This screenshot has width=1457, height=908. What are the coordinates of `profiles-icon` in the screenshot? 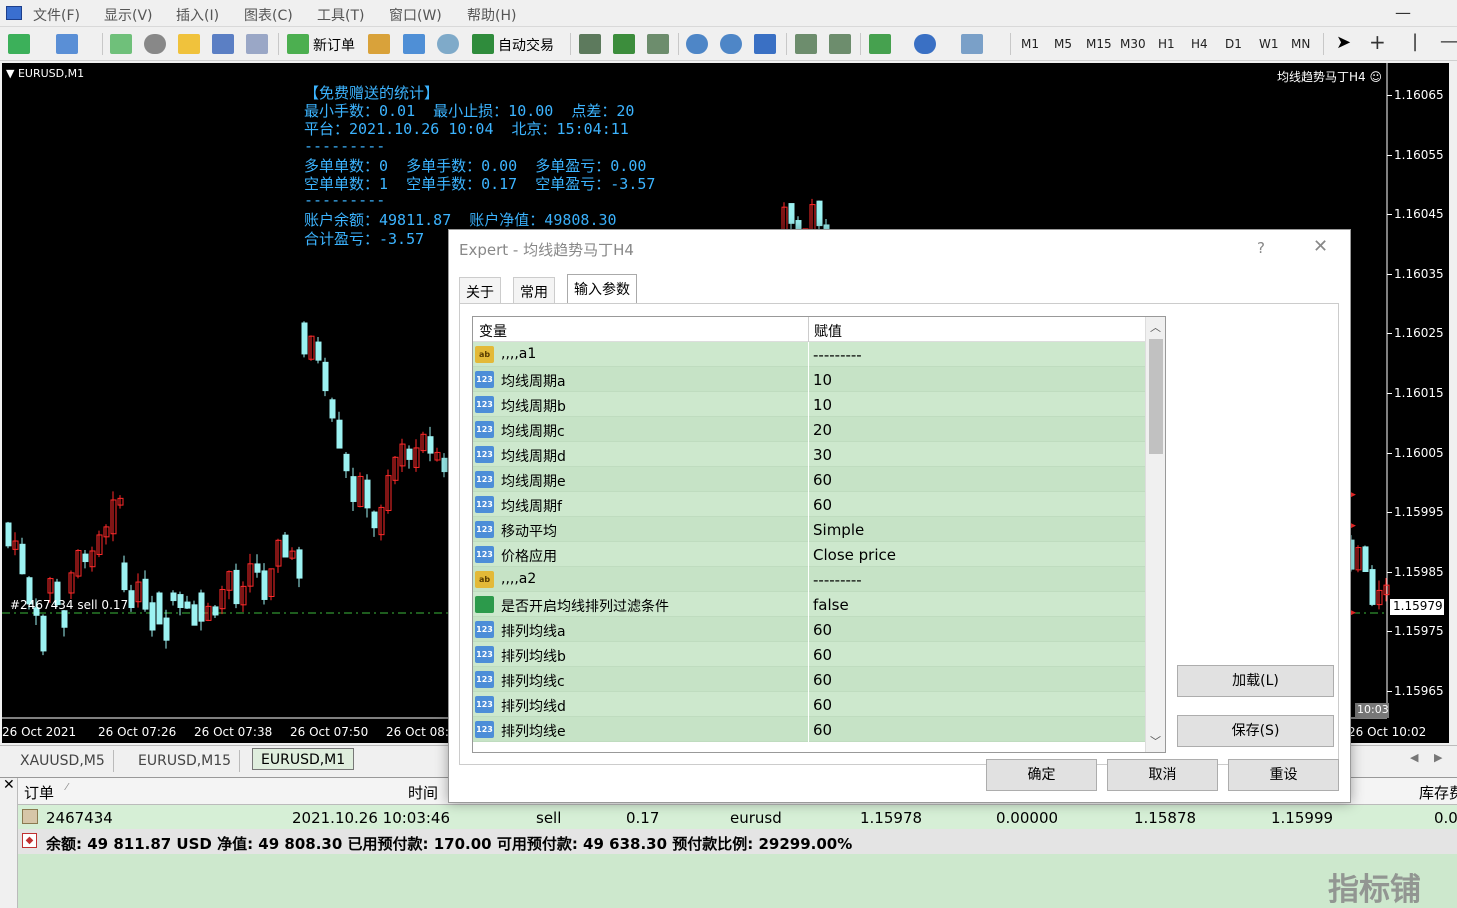 It's located at (67, 44).